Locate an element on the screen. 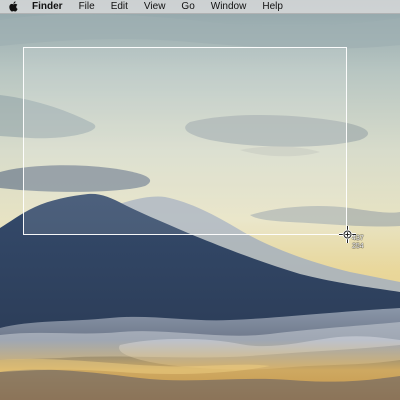 The image size is (400, 400). cursor-coordinates: 437 254 is located at coordinates (358, 242).